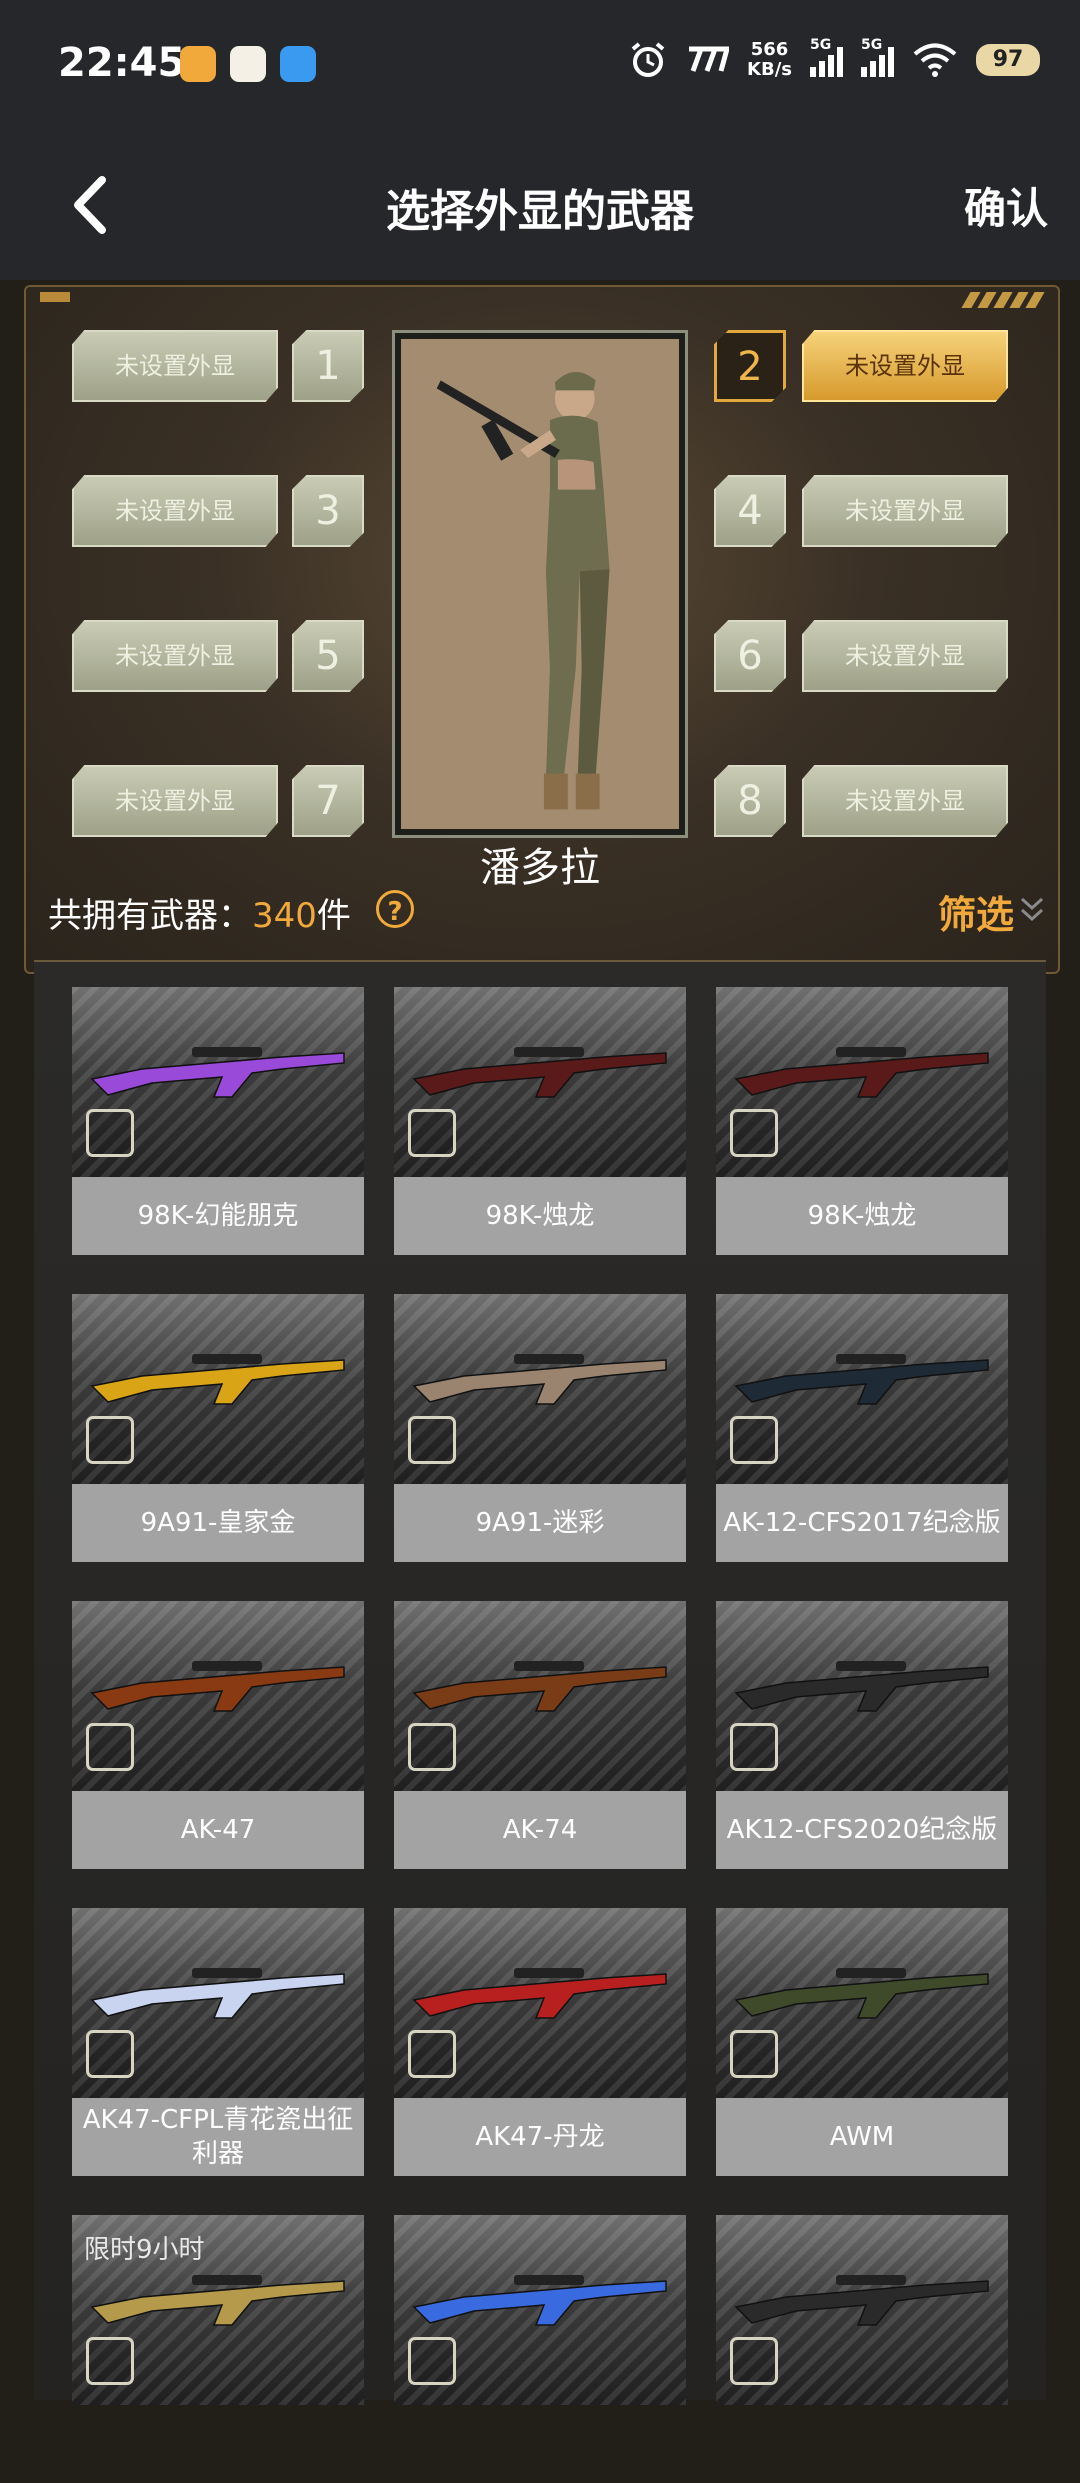  What do you see at coordinates (395, 909) in the screenshot?
I see `help-icon: ?` at bounding box center [395, 909].